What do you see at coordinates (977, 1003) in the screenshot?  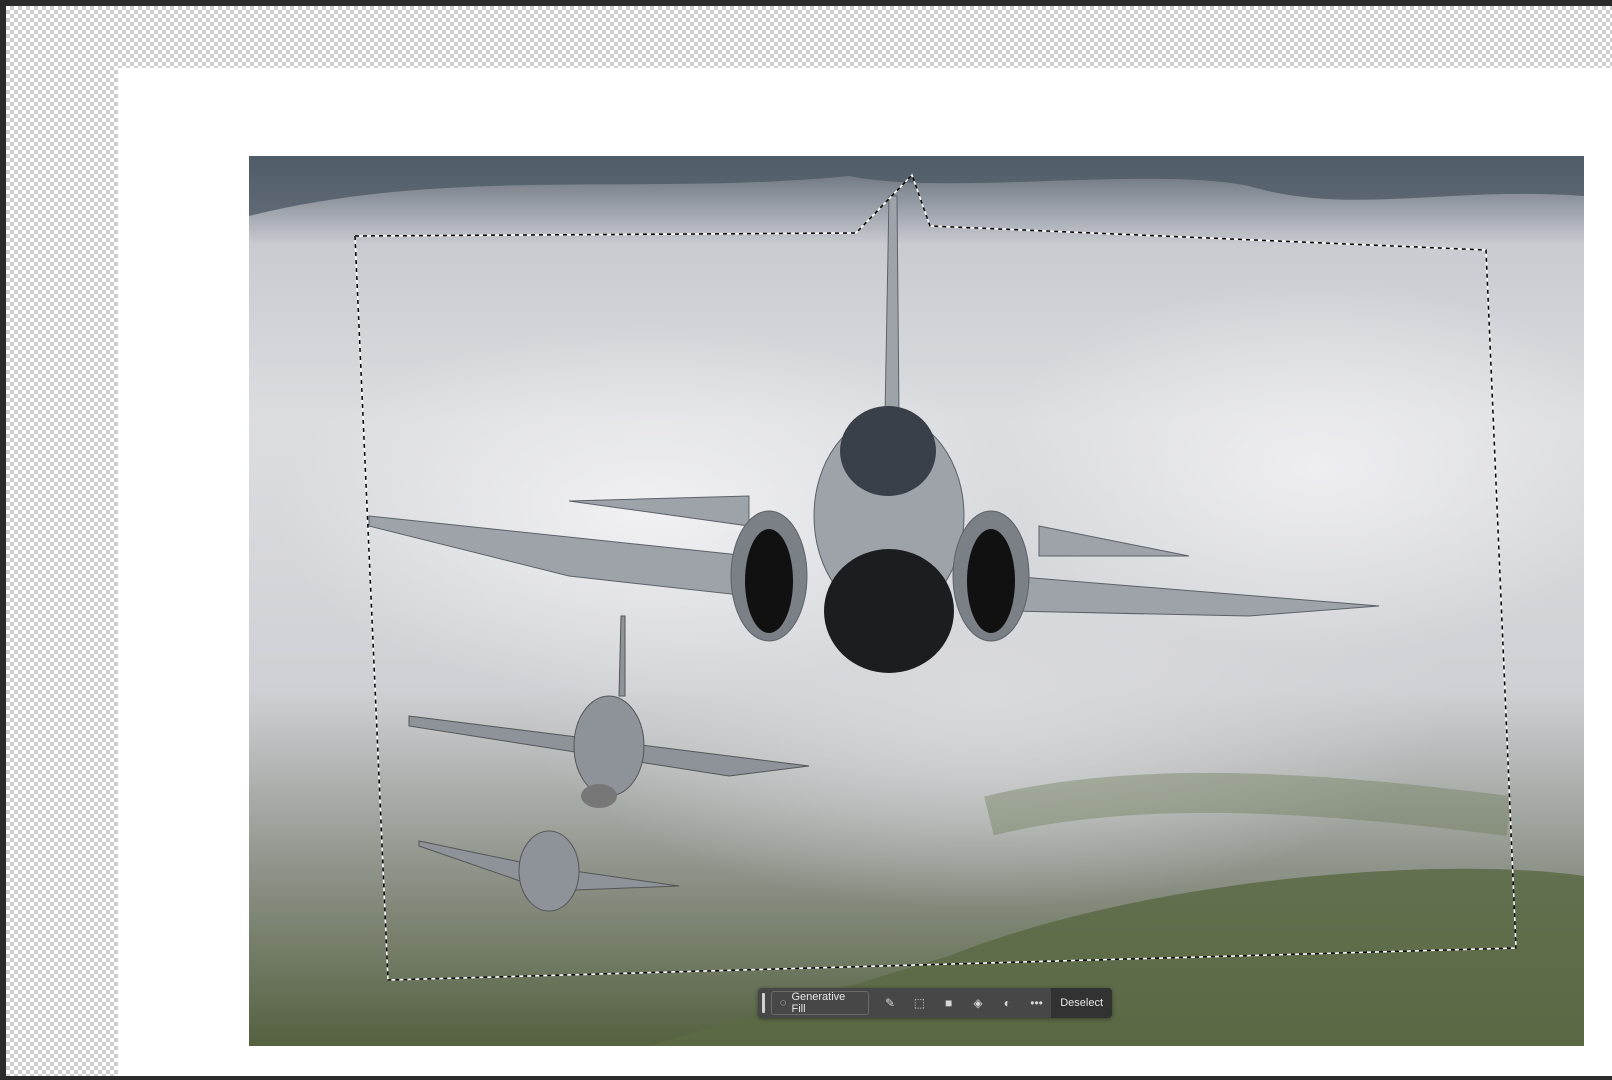 I see `fill-bucket-icon: ◈` at bounding box center [977, 1003].